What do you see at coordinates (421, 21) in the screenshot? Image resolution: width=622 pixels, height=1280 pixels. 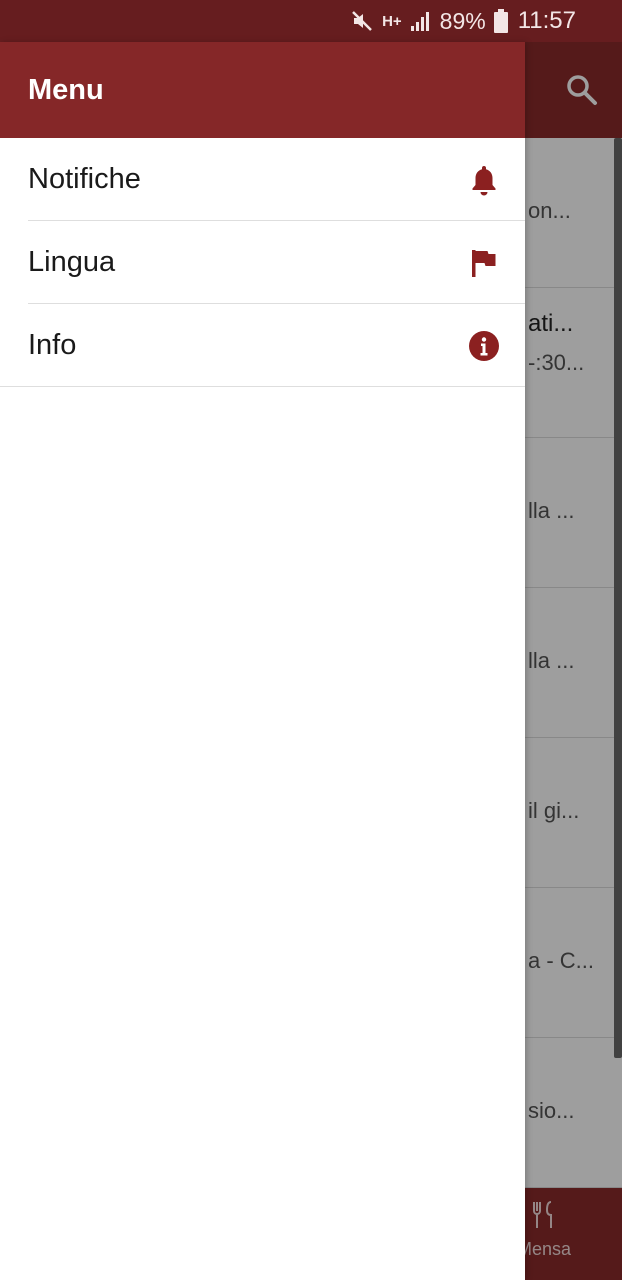 I see `signal-icon` at bounding box center [421, 21].